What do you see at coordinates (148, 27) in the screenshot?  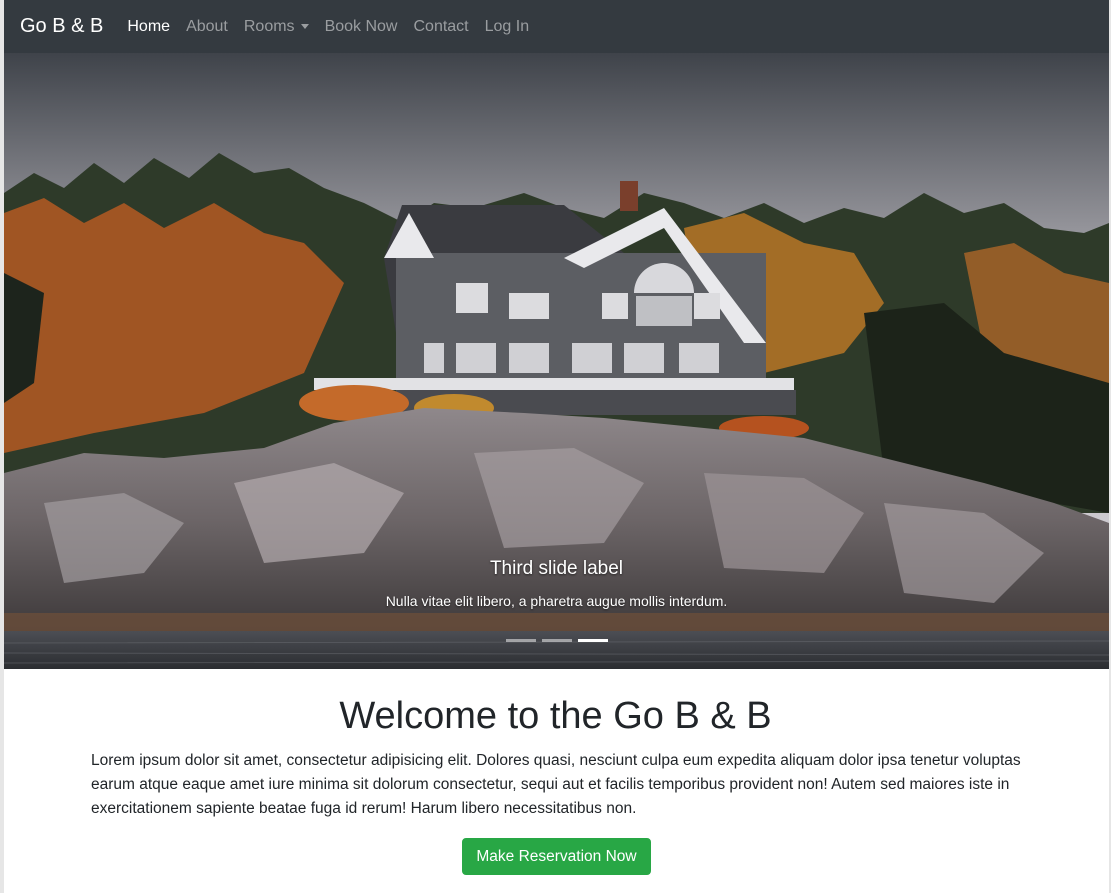 I see `nav-item-home: Home` at bounding box center [148, 27].